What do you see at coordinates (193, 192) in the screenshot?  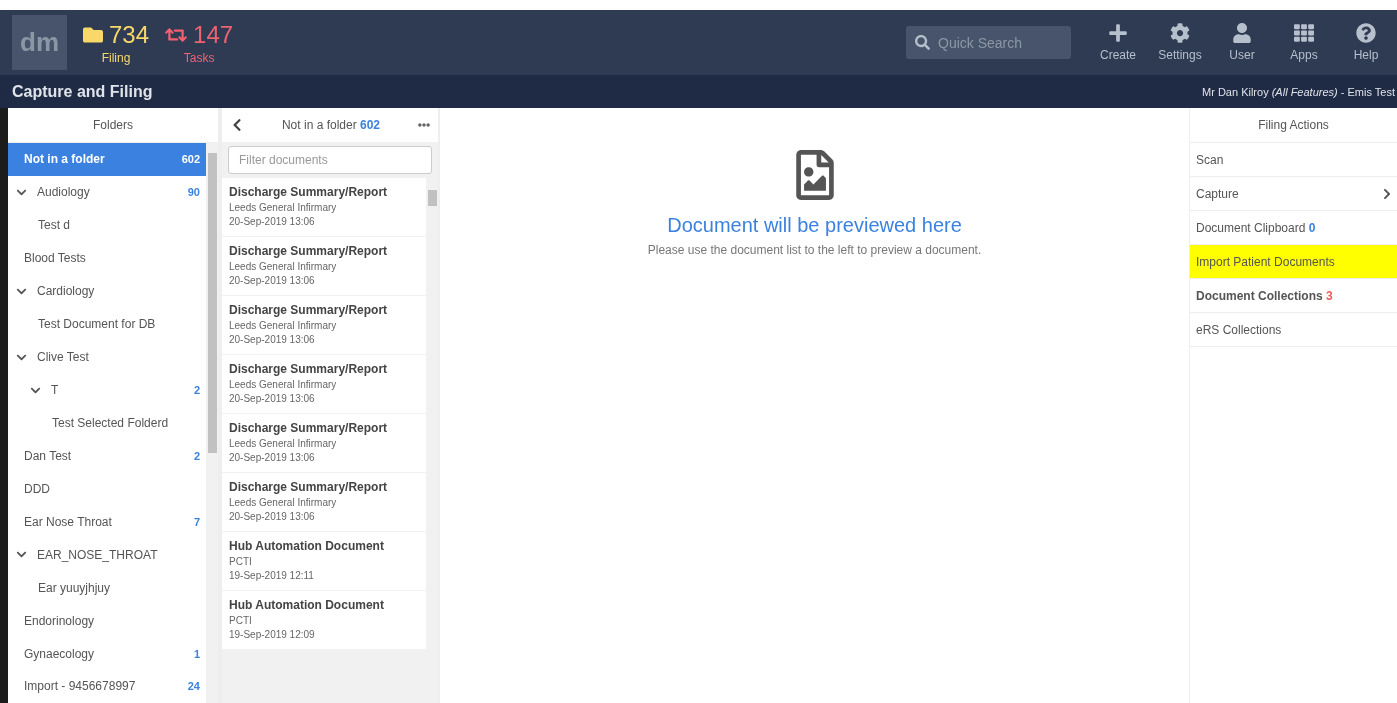 I see `folder-count: 90` at bounding box center [193, 192].